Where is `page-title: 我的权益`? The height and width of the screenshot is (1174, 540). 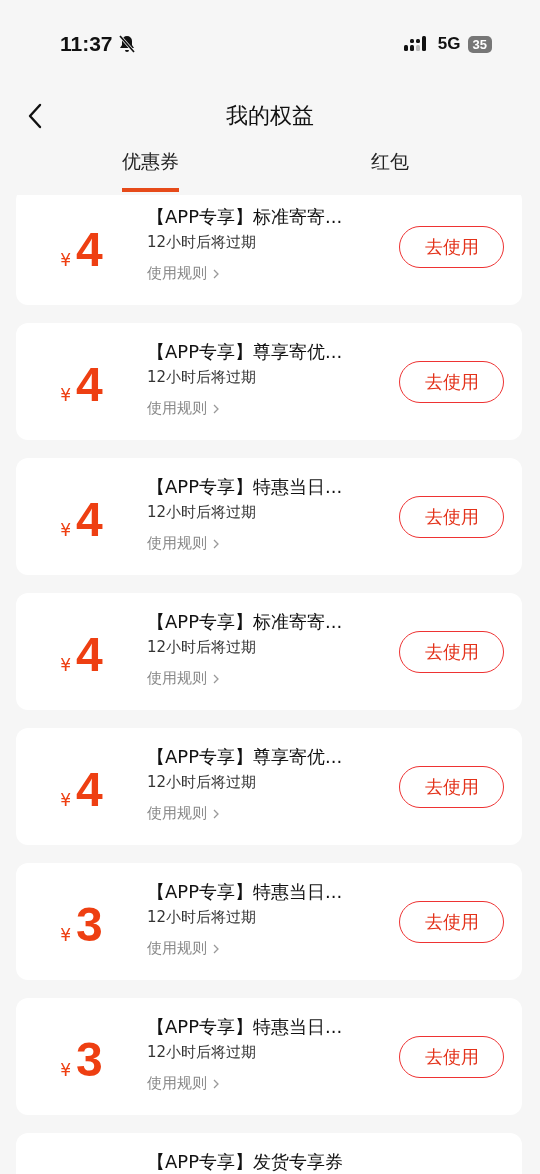 page-title: 我的权益 is located at coordinates (270, 116).